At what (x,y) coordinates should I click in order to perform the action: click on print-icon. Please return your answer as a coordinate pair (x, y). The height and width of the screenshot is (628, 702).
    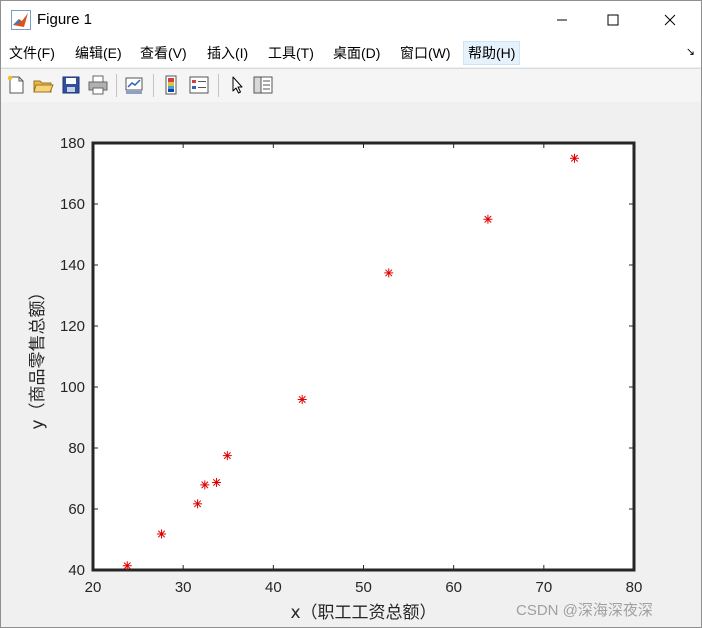
    Looking at the image, I should click on (98, 85).